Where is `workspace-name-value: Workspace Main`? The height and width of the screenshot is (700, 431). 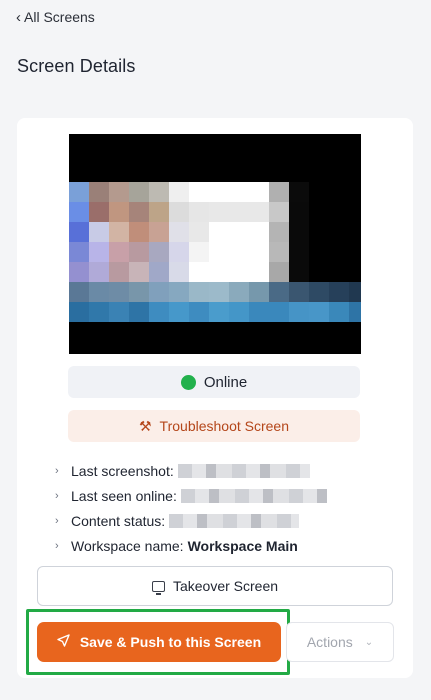 workspace-name-value: Workspace Main is located at coordinates (242, 545).